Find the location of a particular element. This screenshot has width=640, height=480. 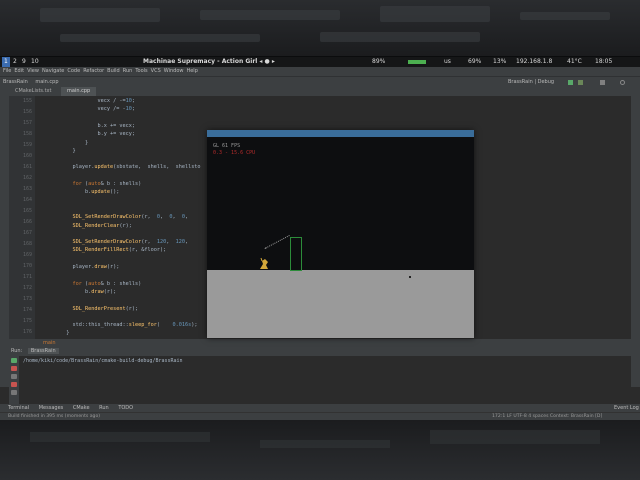

code-line: vecx / -=10; is located at coordinates (97, 101).